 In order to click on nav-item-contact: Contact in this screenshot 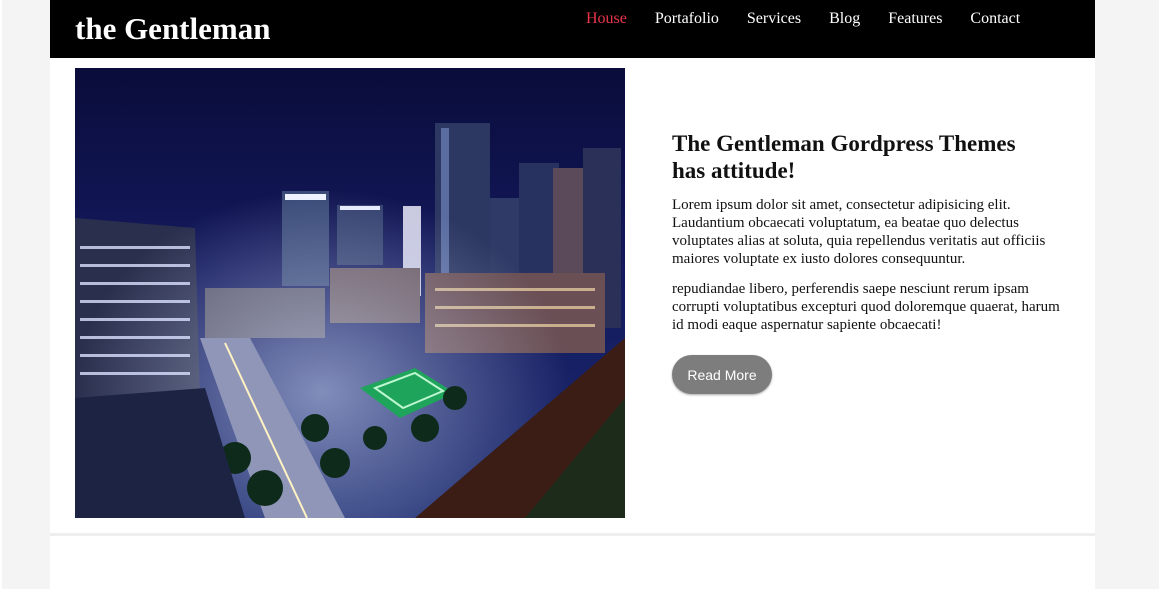, I will do `click(995, 19)`.